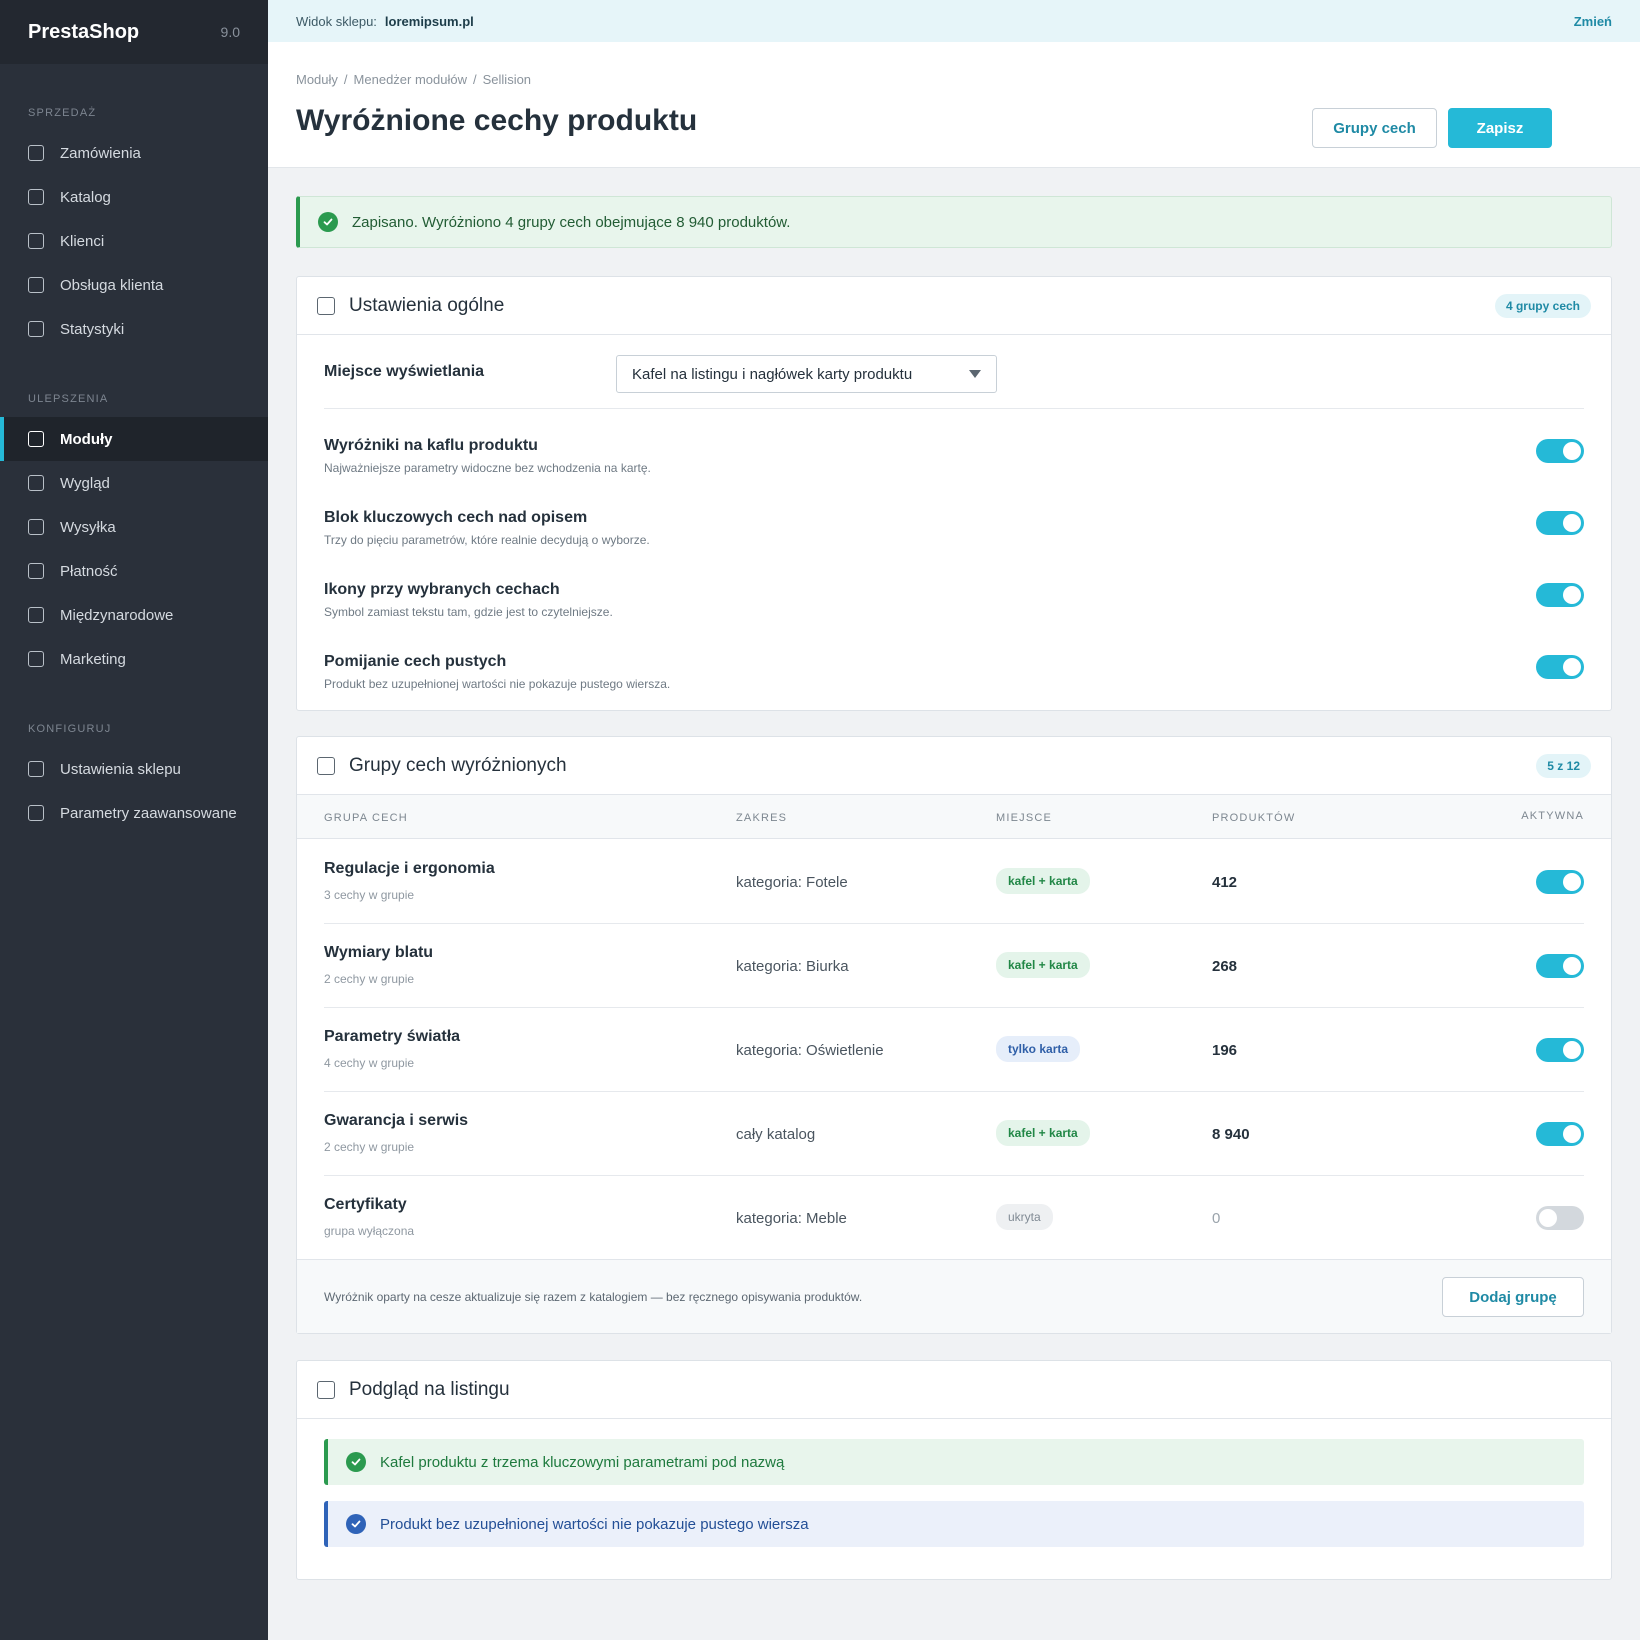  Describe the element at coordinates (134, 439) in the screenshot. I see `sidebar-item-modules: Moduły` at that location.